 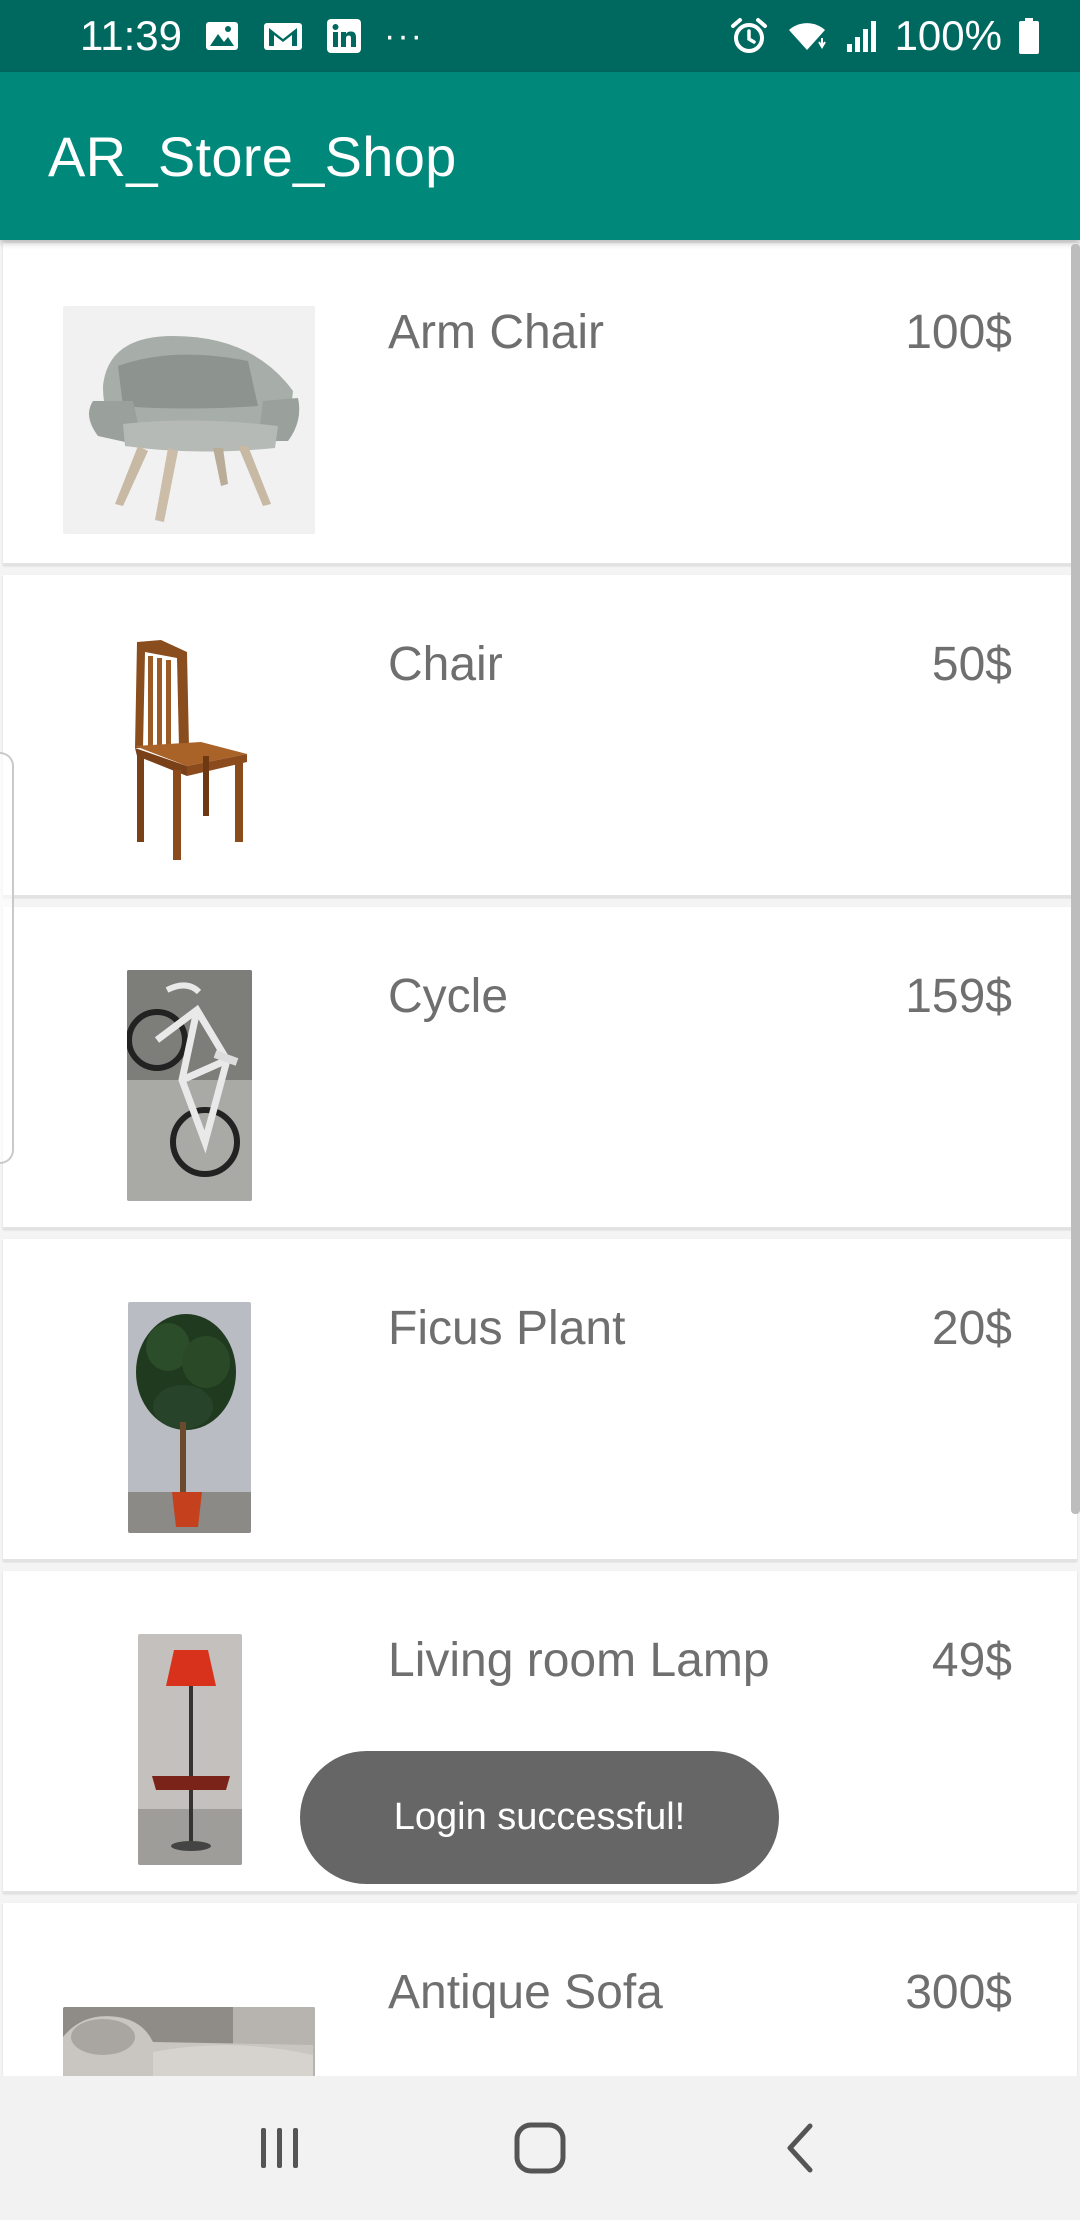 I want to click on toast-message: Login successful!, so click(x=539, y=1817).